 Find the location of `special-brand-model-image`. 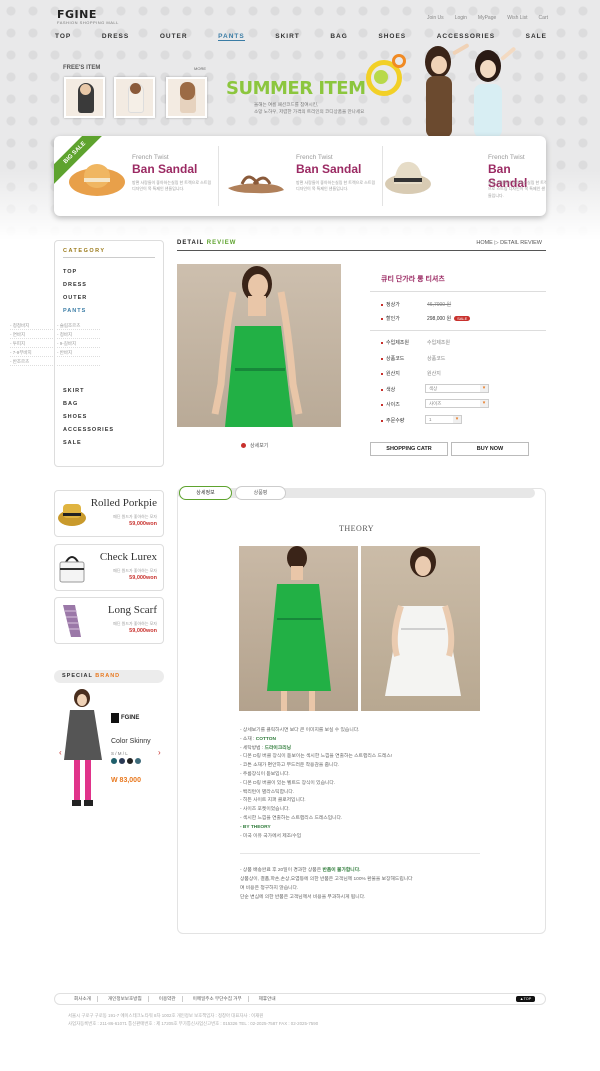

special-brand-model-image is located at coordinates (83, 747).